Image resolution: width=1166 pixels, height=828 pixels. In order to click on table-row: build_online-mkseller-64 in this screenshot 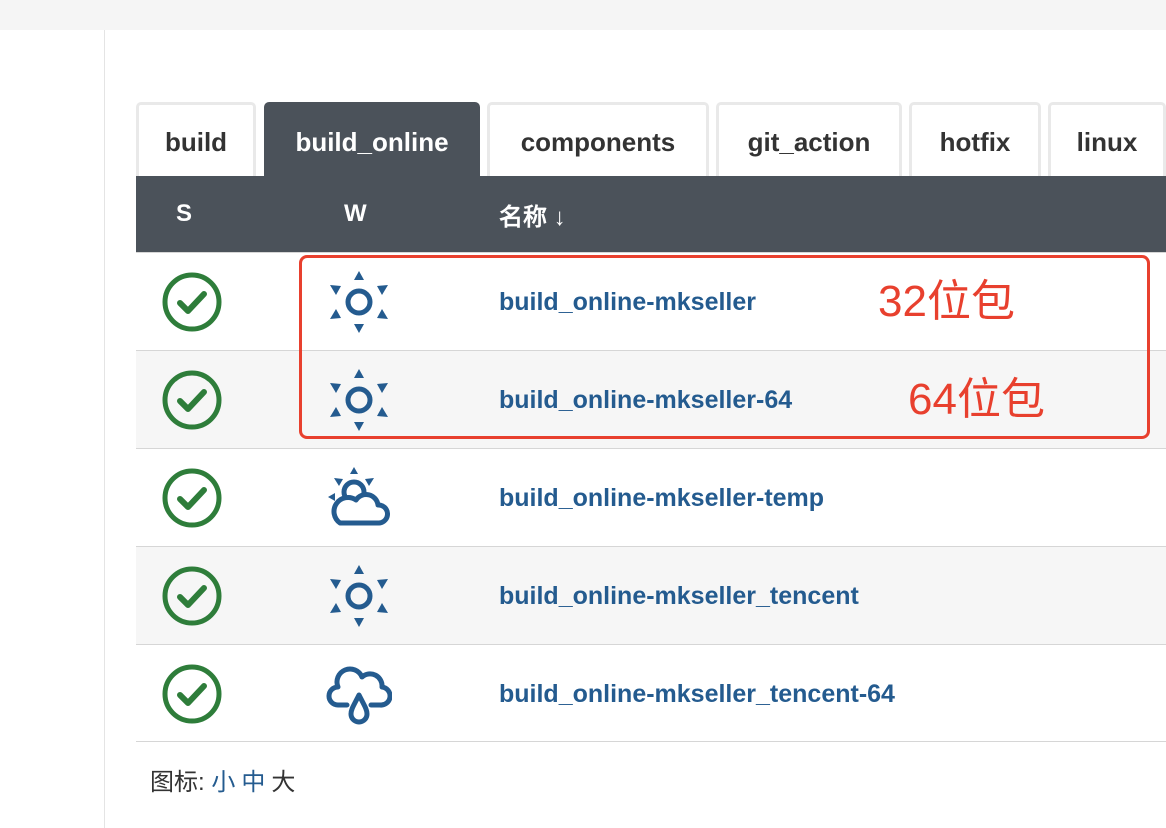, I will do `click(651, 399)`.